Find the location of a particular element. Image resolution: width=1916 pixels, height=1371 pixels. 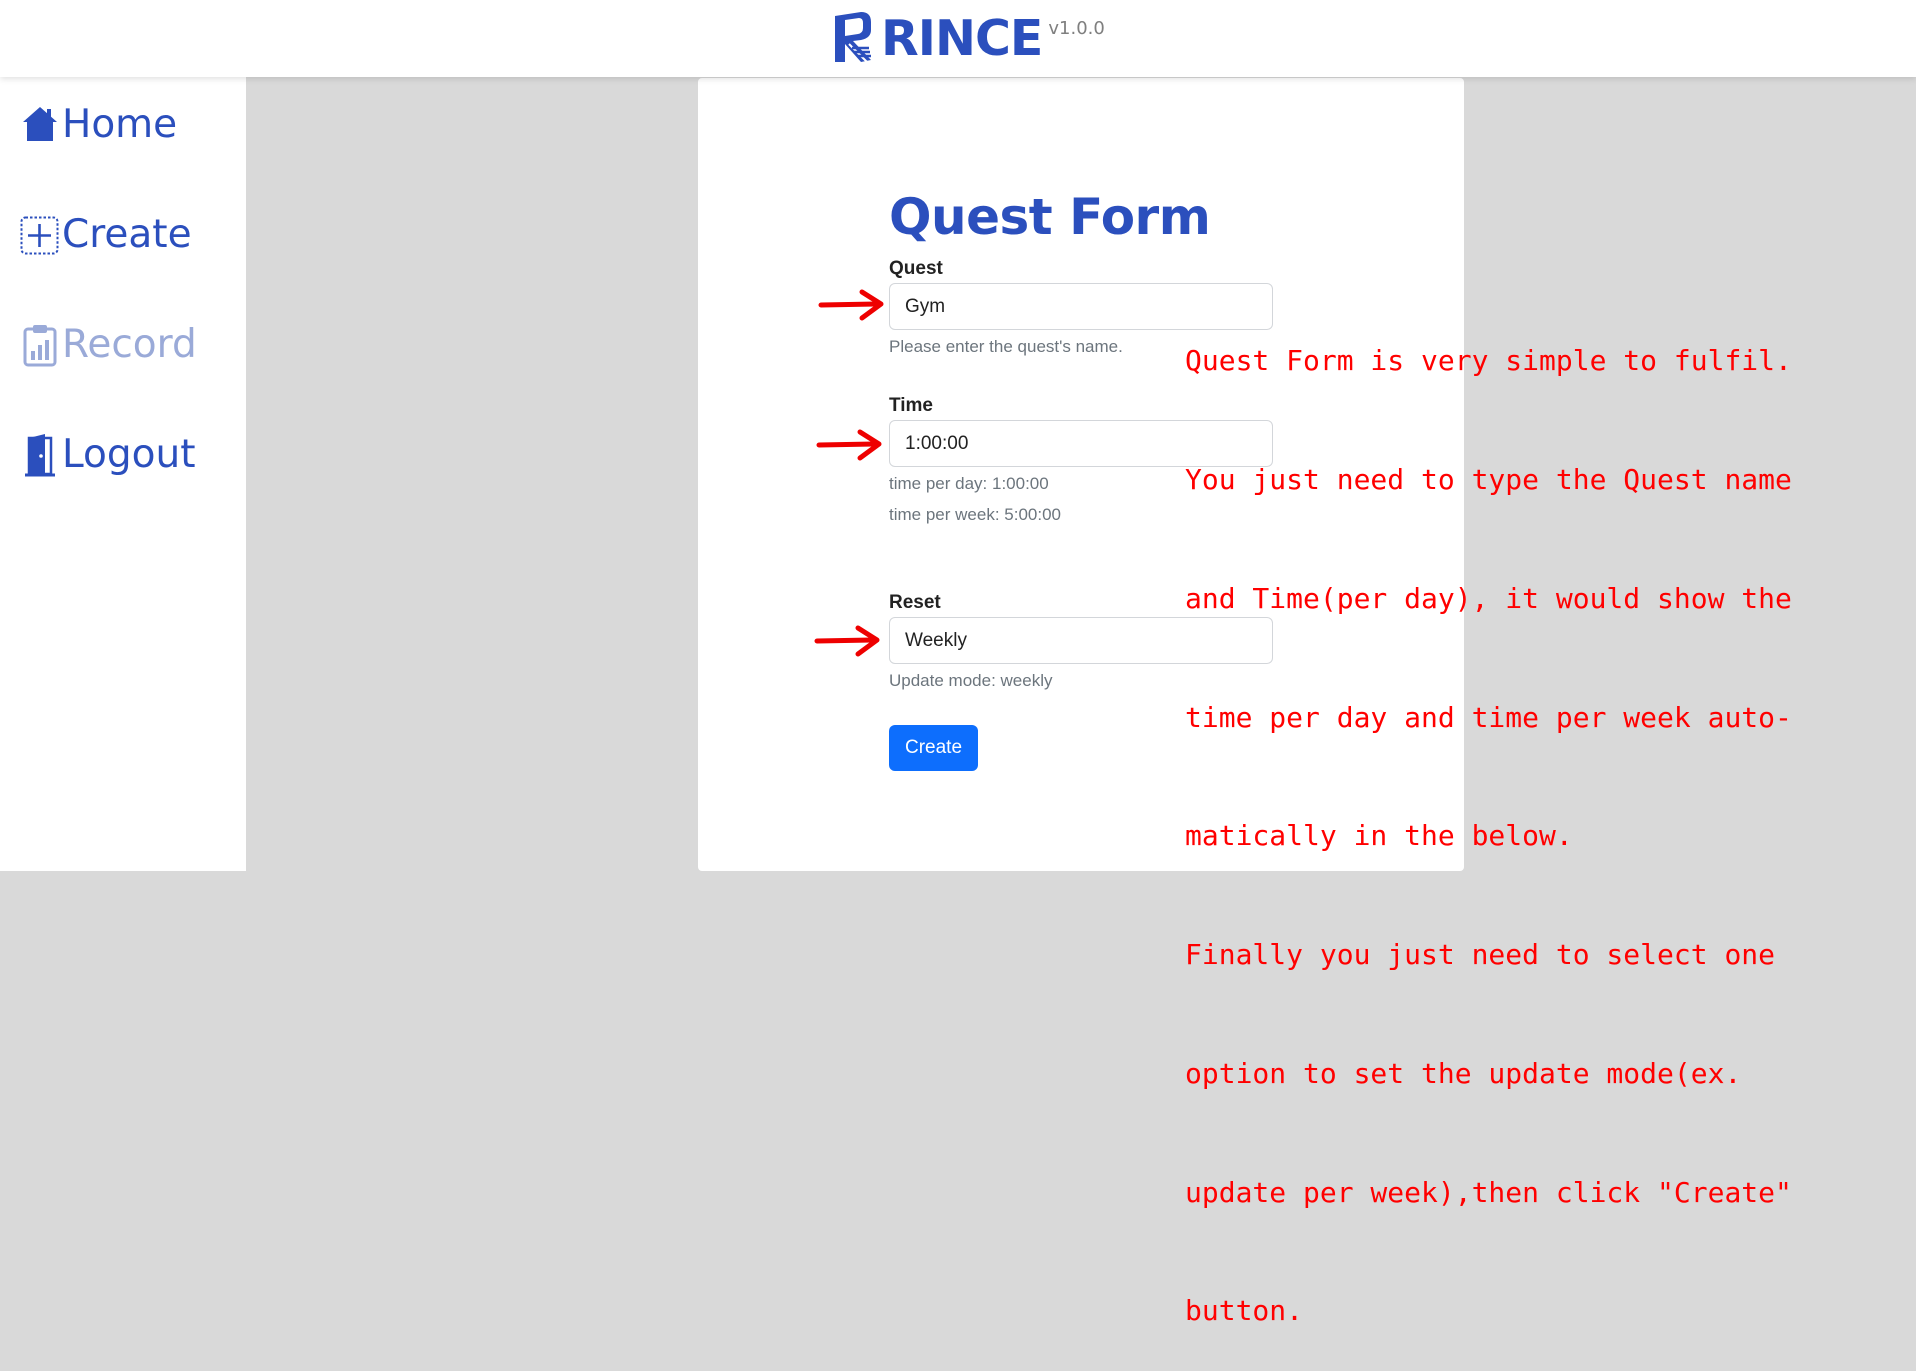

create-button: Create is located at coordinates (933, 748).